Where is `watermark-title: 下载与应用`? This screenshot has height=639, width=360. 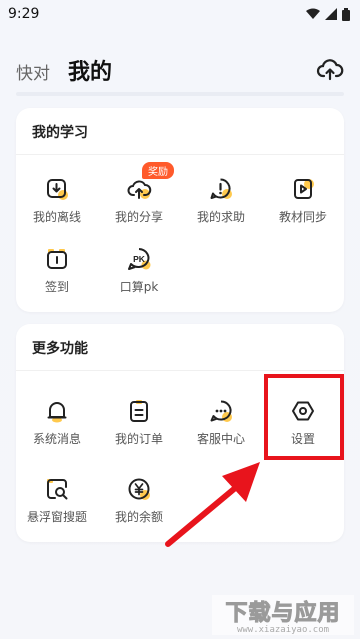 watermark-title: 下载与应用 is located at coordinates (283, 614).